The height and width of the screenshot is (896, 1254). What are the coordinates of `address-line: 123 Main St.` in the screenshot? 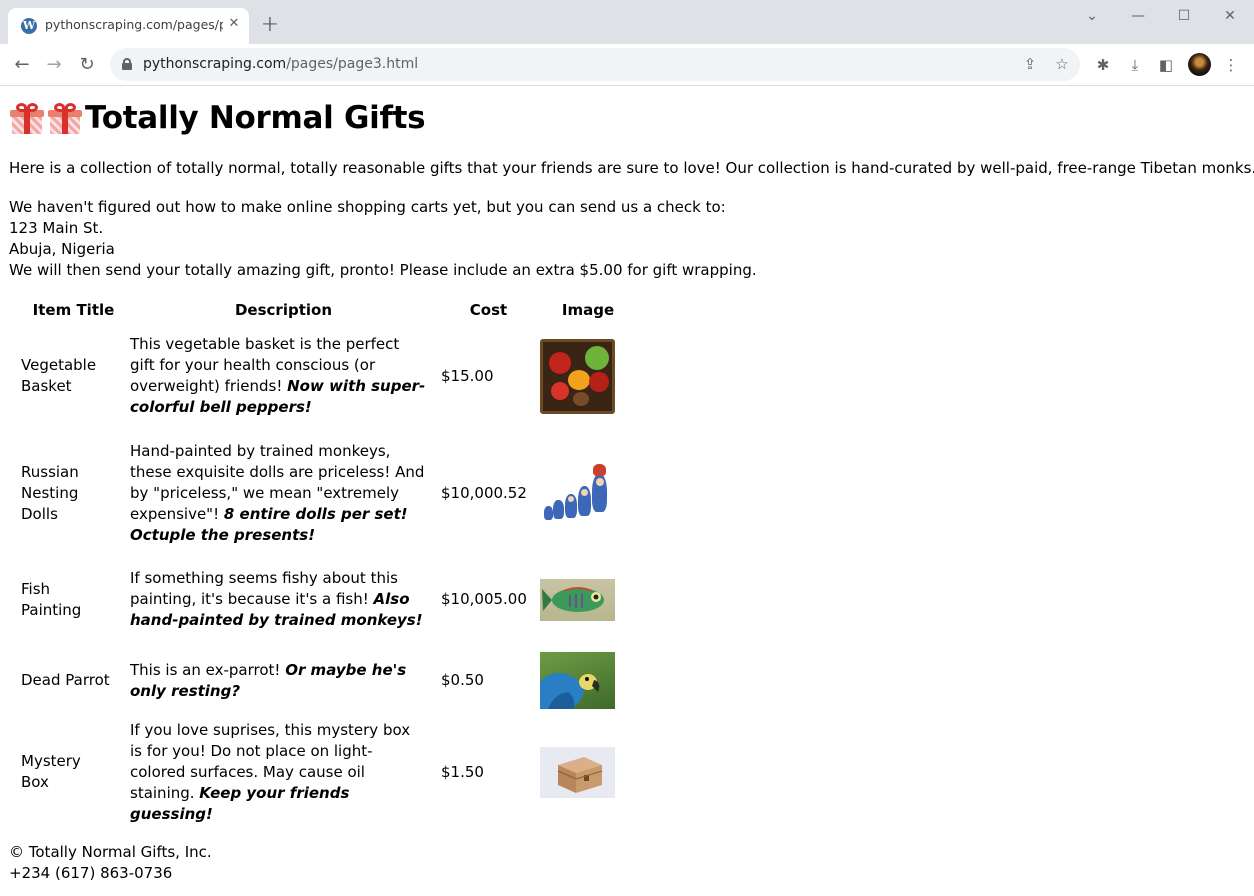 It's located at (56, 228).